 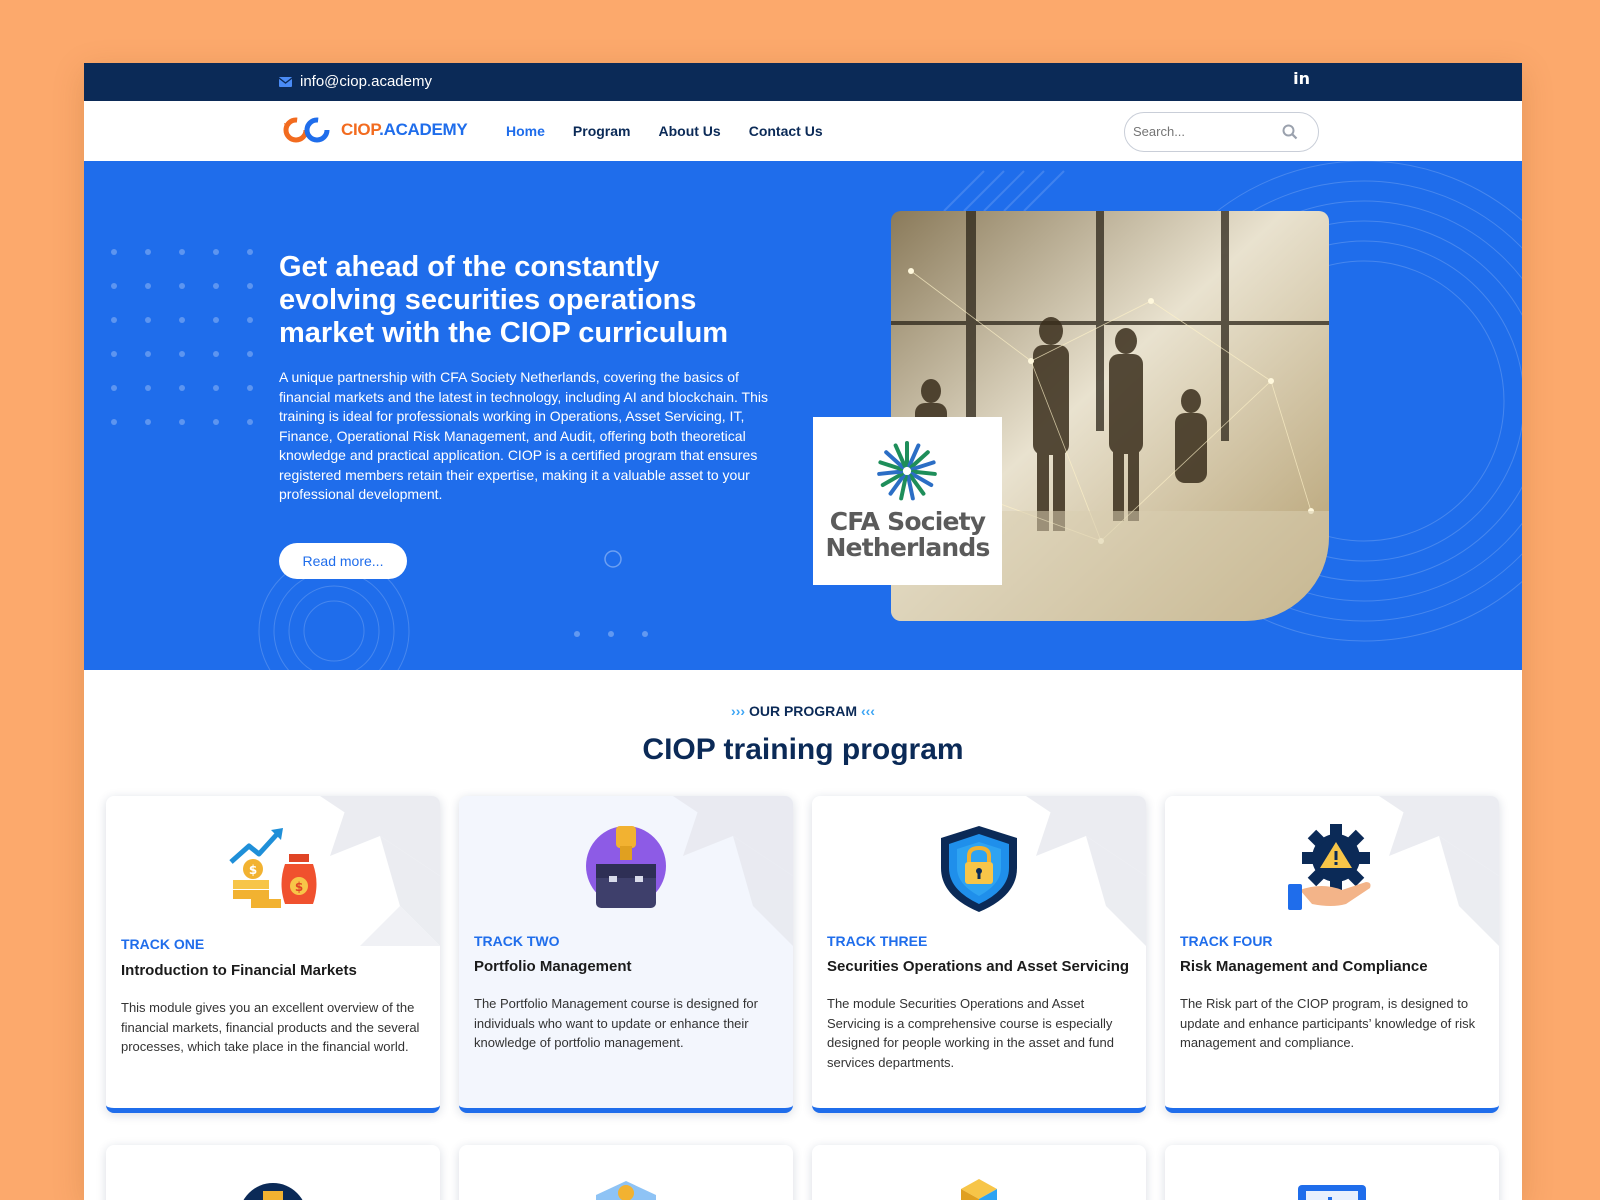 What do you see at coordinates (1203, 131) in the screenshot?
I see `search-input` at bounding box center [1203, 131].